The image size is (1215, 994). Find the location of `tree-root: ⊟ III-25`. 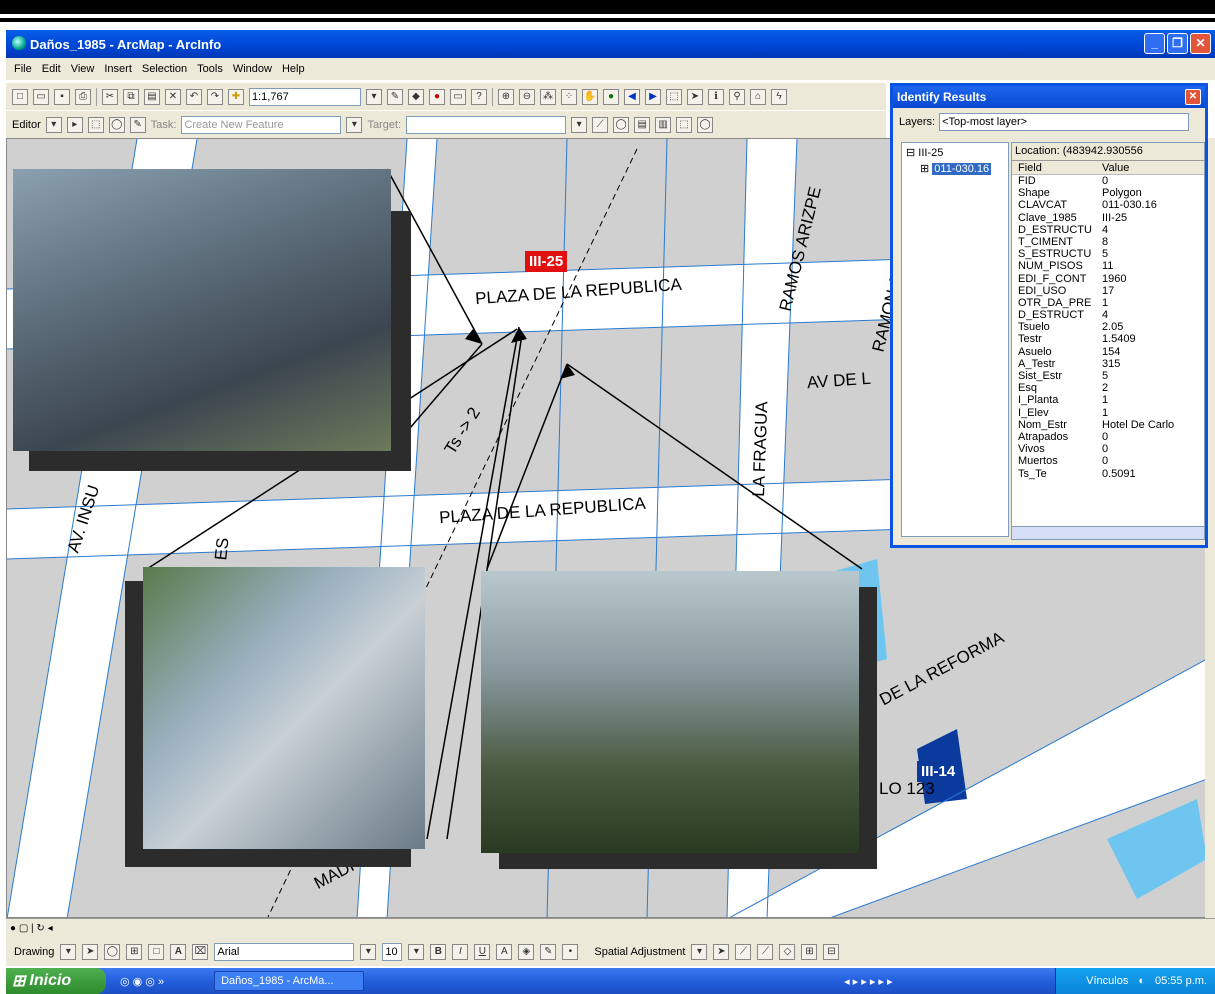

tree-root: ⊟ III-25 is located at coordinates (955, 152).